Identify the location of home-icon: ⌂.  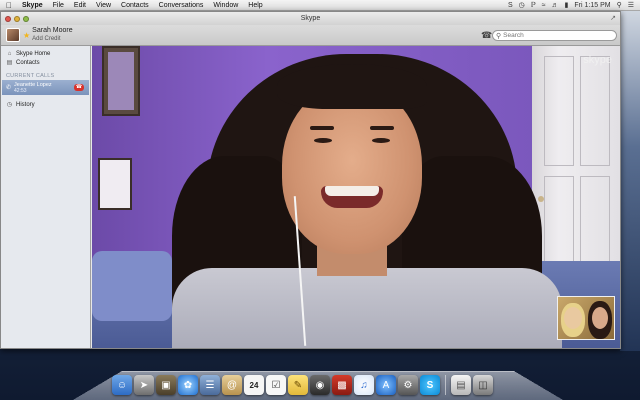
(9, 53).